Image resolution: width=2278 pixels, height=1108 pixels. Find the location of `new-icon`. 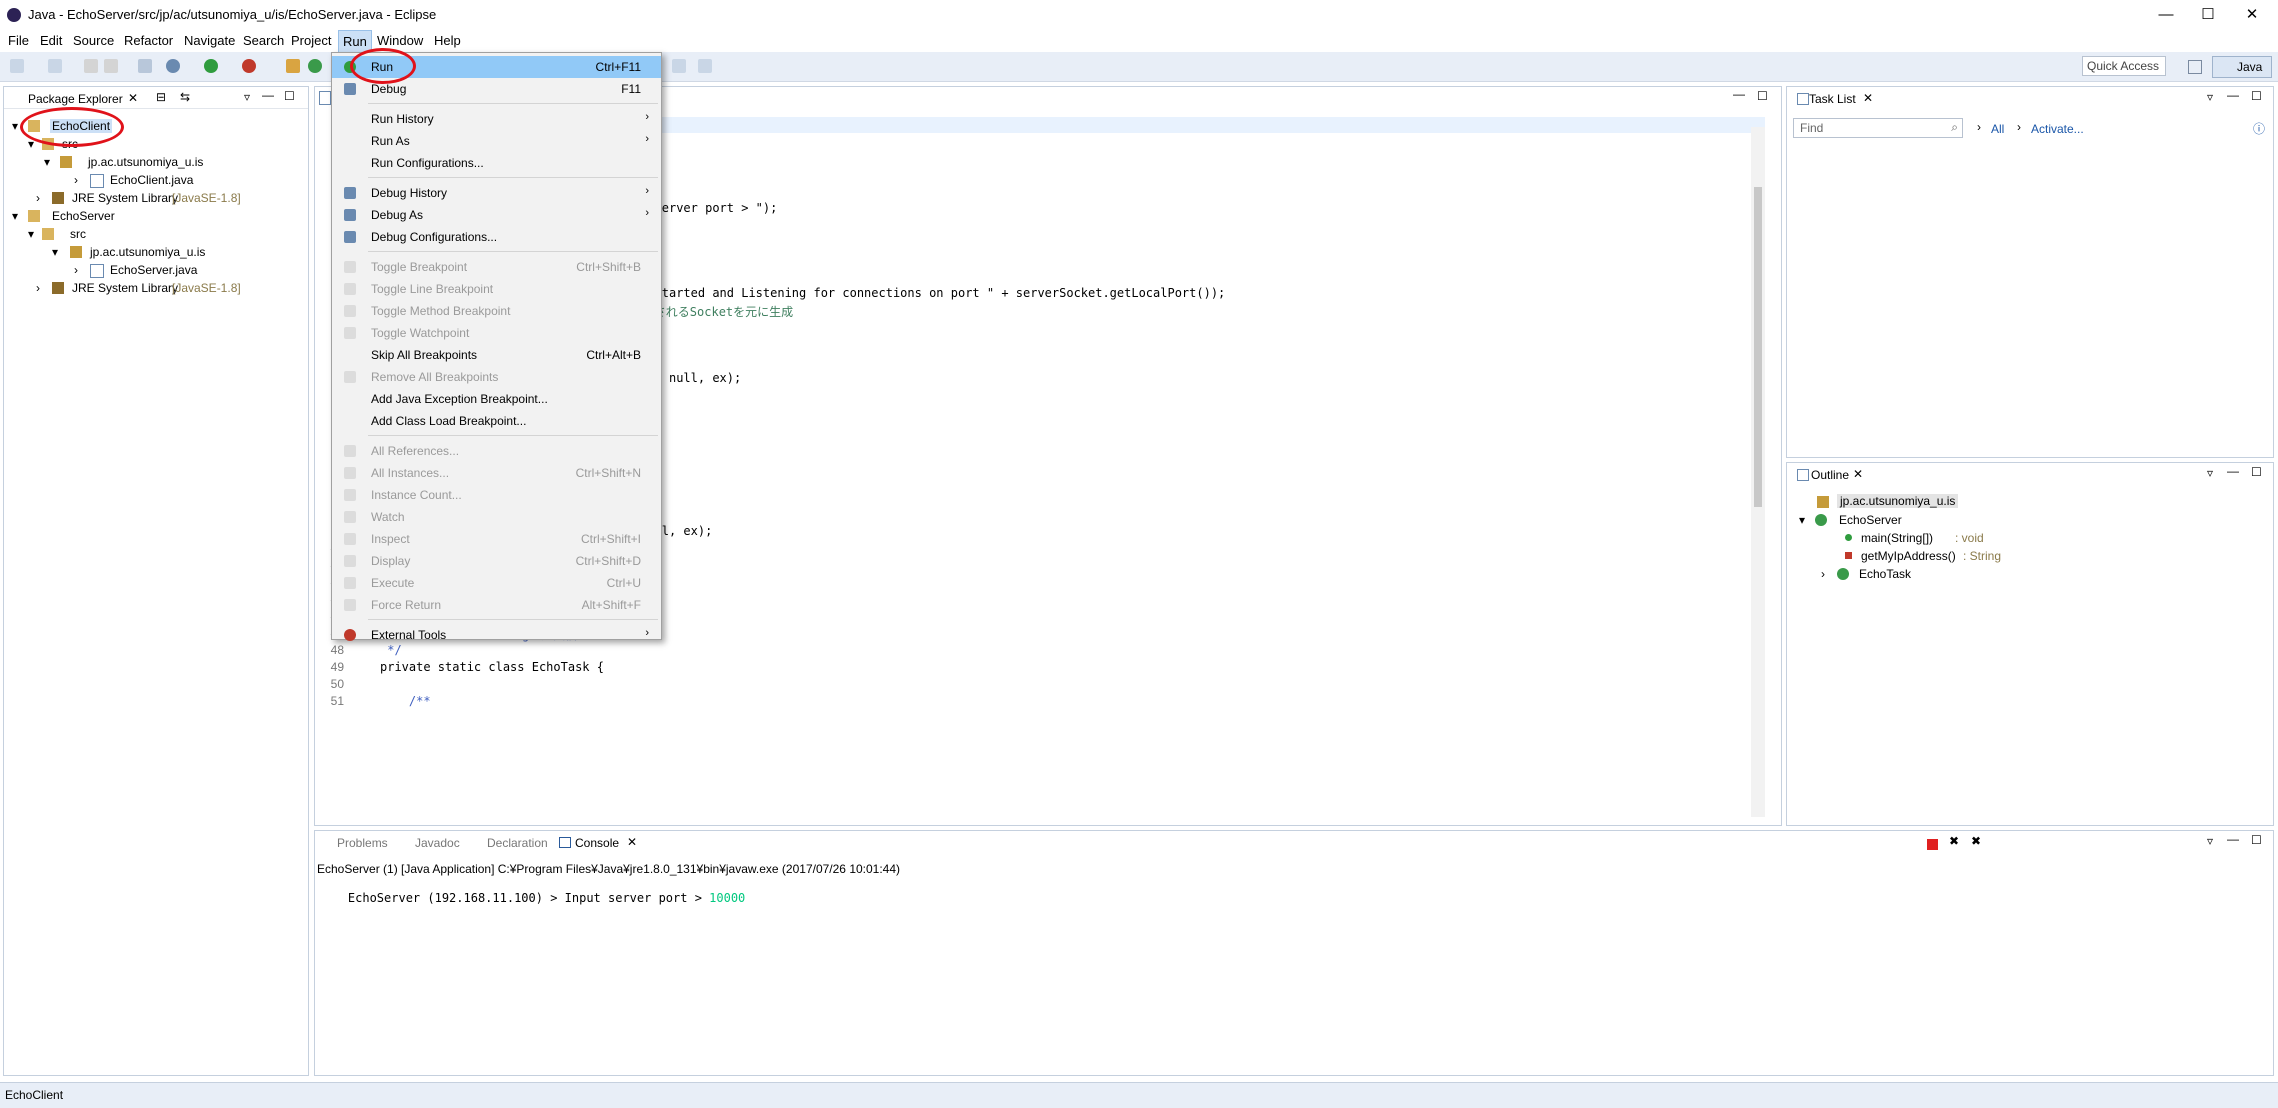

new-icon is located at coordinates (17, 66).